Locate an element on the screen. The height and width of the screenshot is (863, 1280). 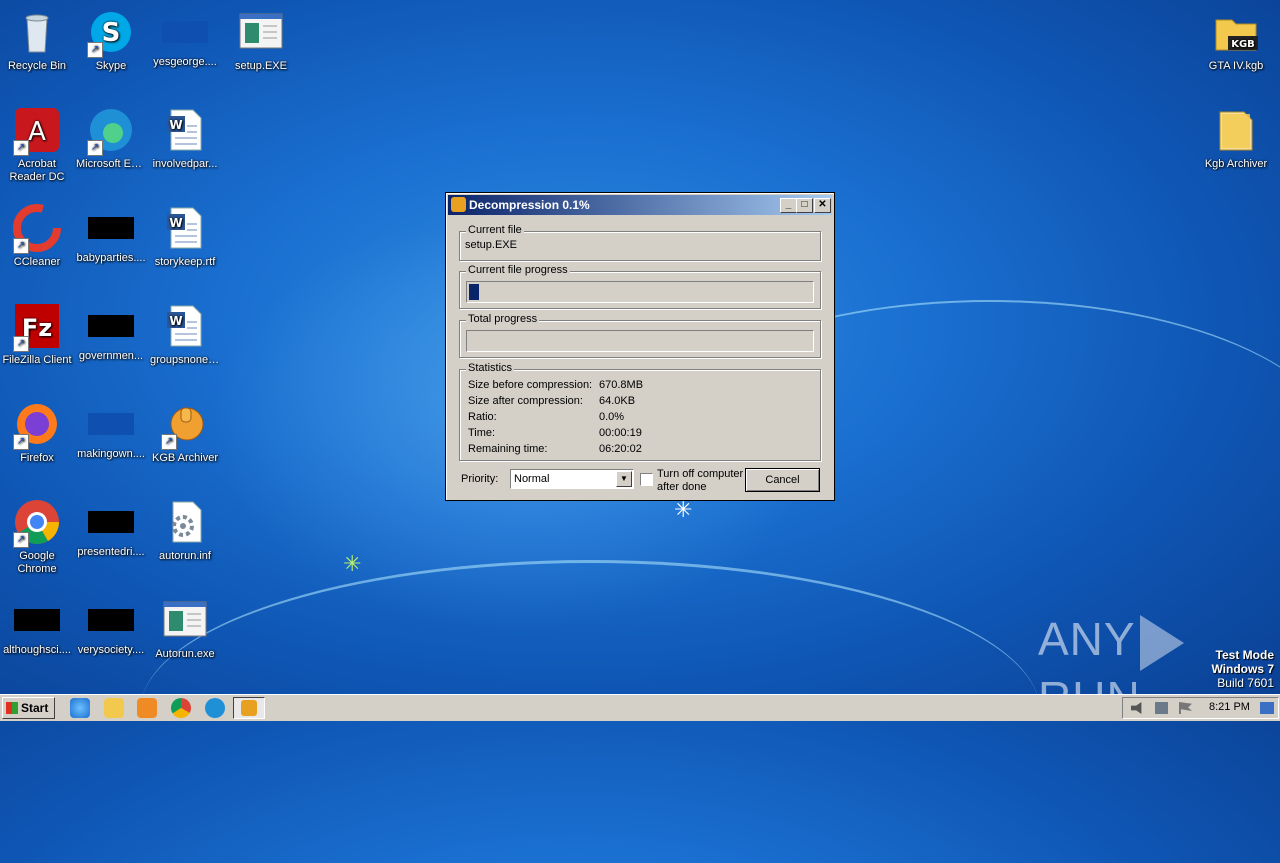
desktop-icon-edge: ↗ Microsoft Edge is located at coordinates (111, 138).